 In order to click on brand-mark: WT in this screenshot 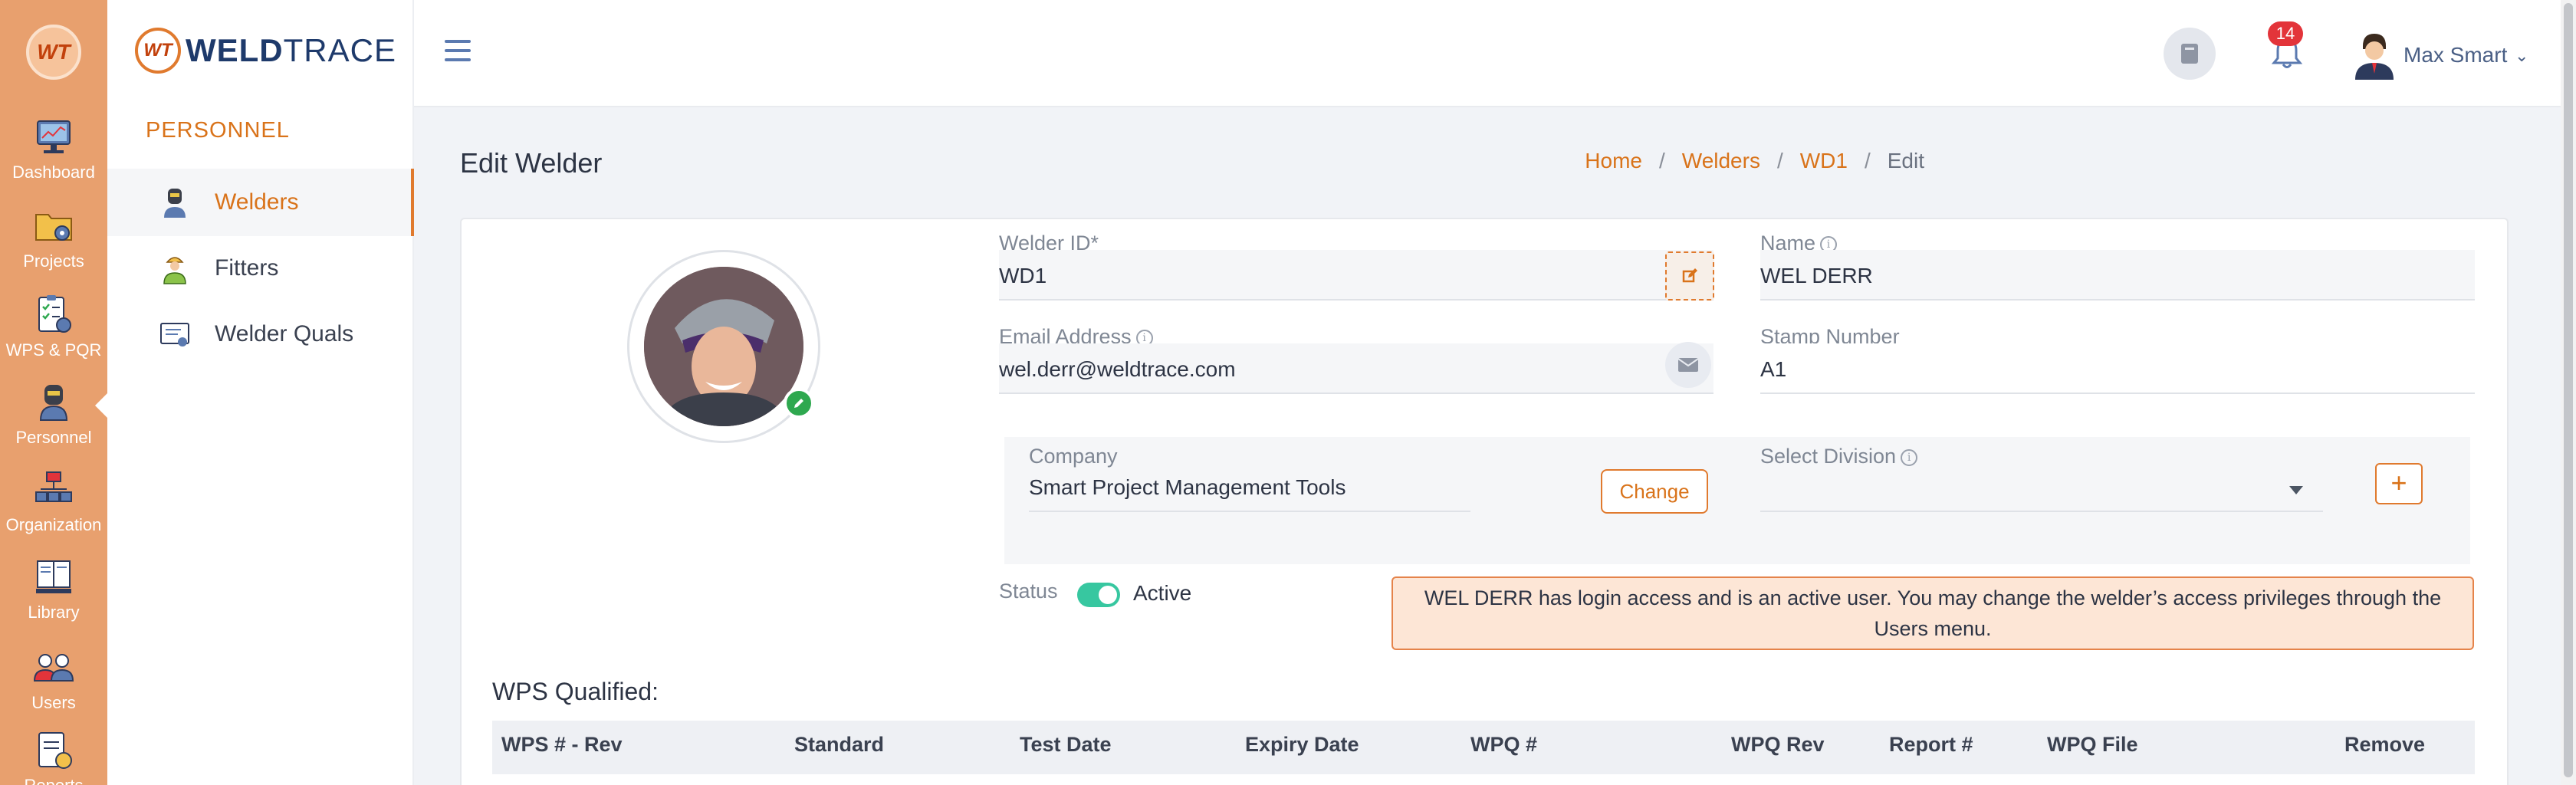, I will do `click(158, 51)`.